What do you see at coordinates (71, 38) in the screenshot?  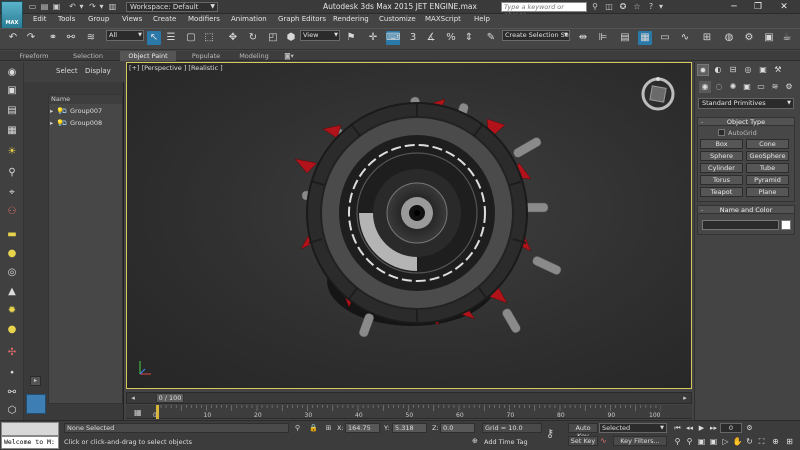 I see `unlink-icon: ⚯` at bounding box center [71, 38].